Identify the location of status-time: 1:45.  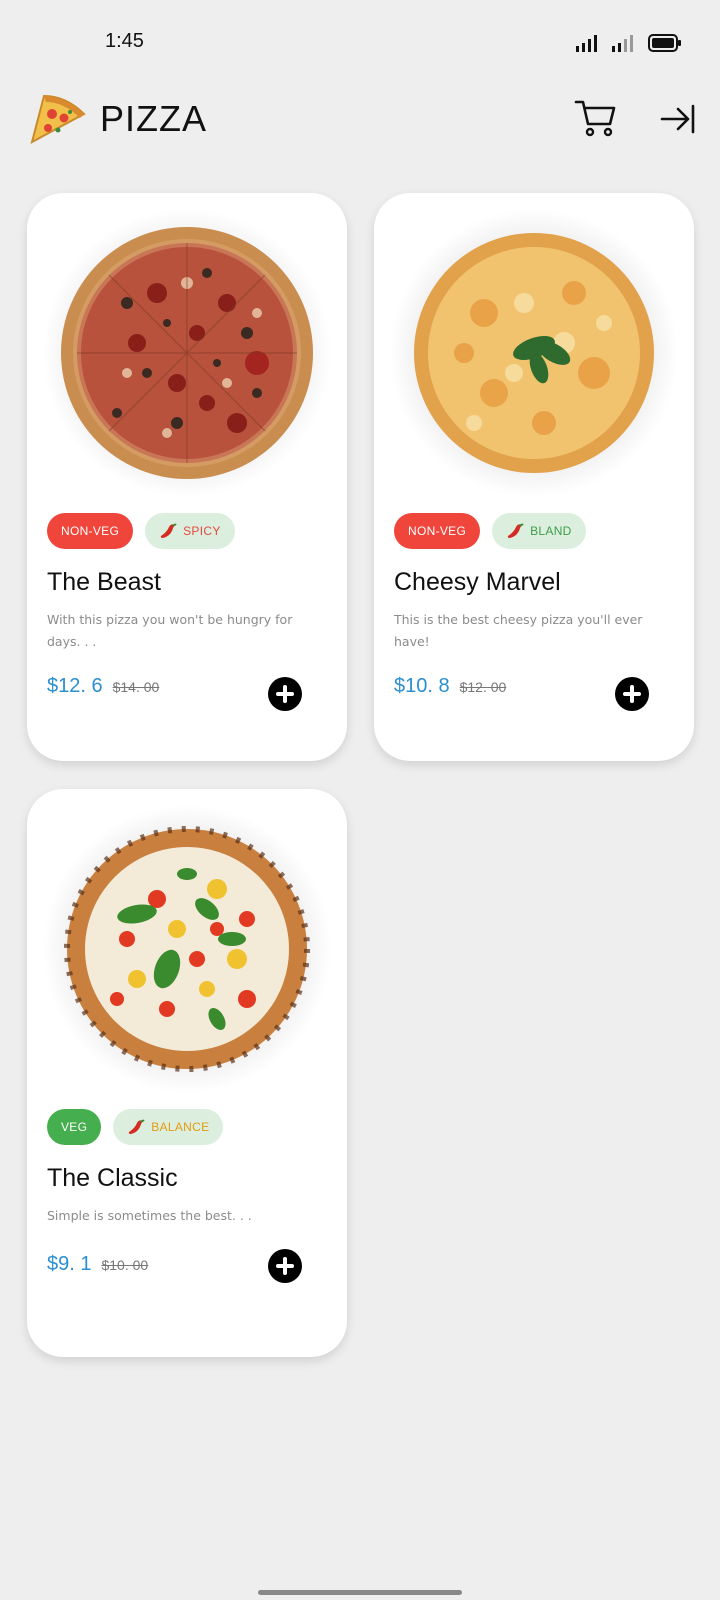
(124, 41).